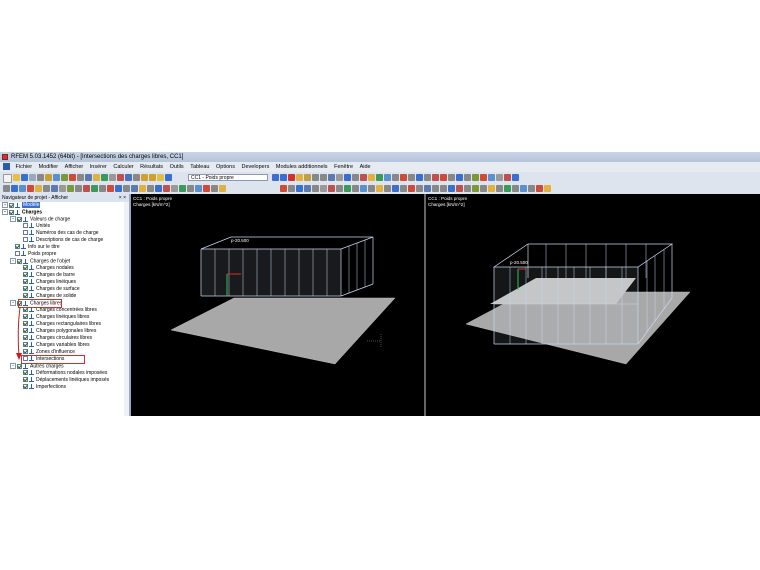 The height and width of the screenshot is (570, 760). What do you see at coordinates (61, 233) in the screenshot?
I see `tree-item-numeros-cas: Numéros des cas de charge` at bounding box center [61, 233].